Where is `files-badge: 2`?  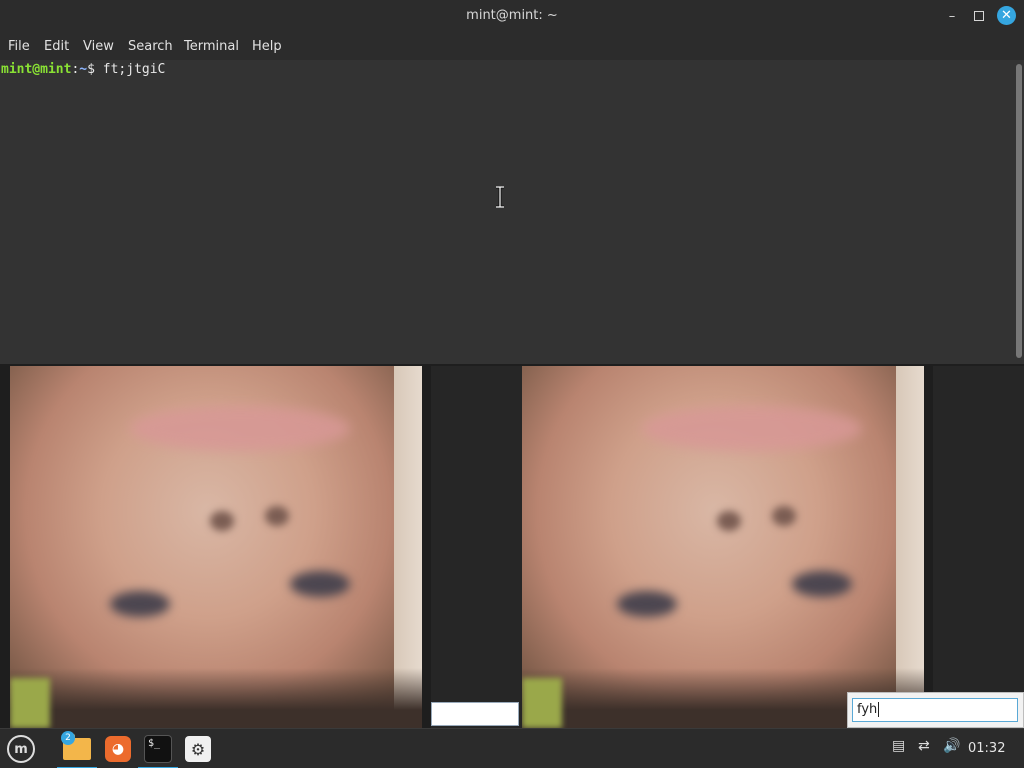 files-badge: 2 is located at coordinates (68, 738).